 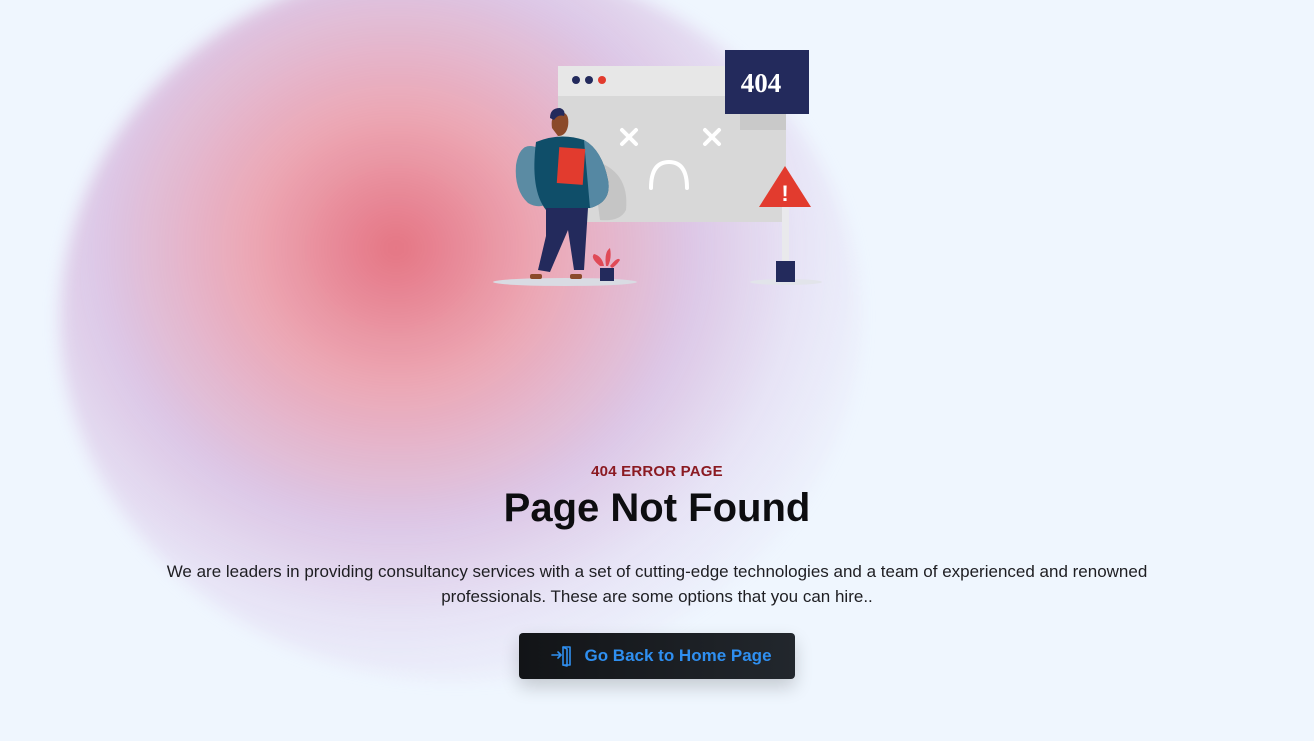 I want to click on page-title: Page Not Found, so click(x=657, y=508).